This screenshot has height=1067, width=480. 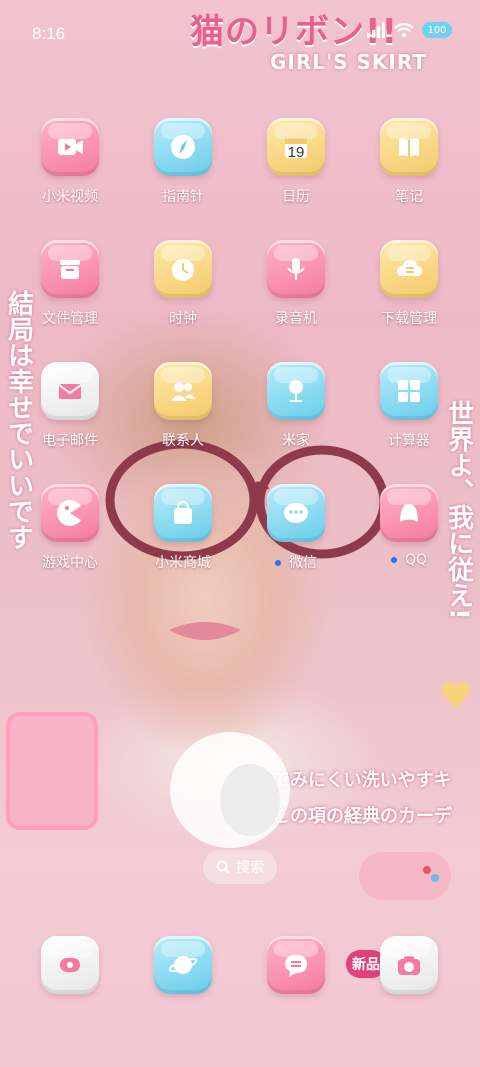 What do you see at coordinates (70, 965) in the screenshot?
I see `phone-icon` at bounding box center [70, 965].